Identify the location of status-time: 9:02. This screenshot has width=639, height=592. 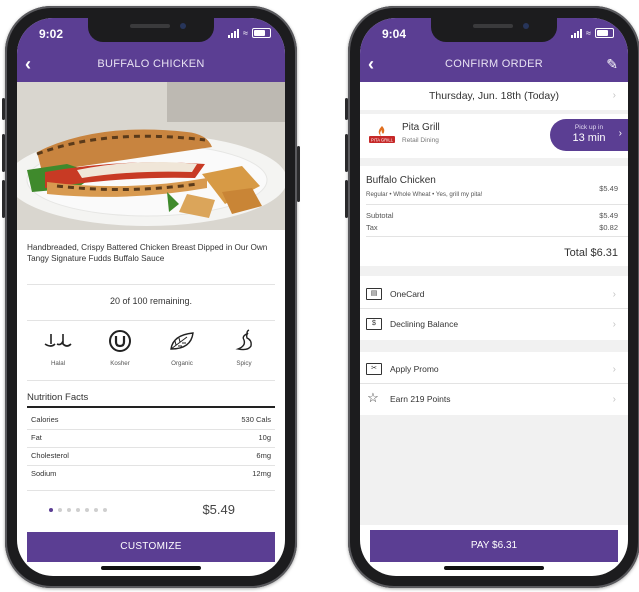
(51, 34).